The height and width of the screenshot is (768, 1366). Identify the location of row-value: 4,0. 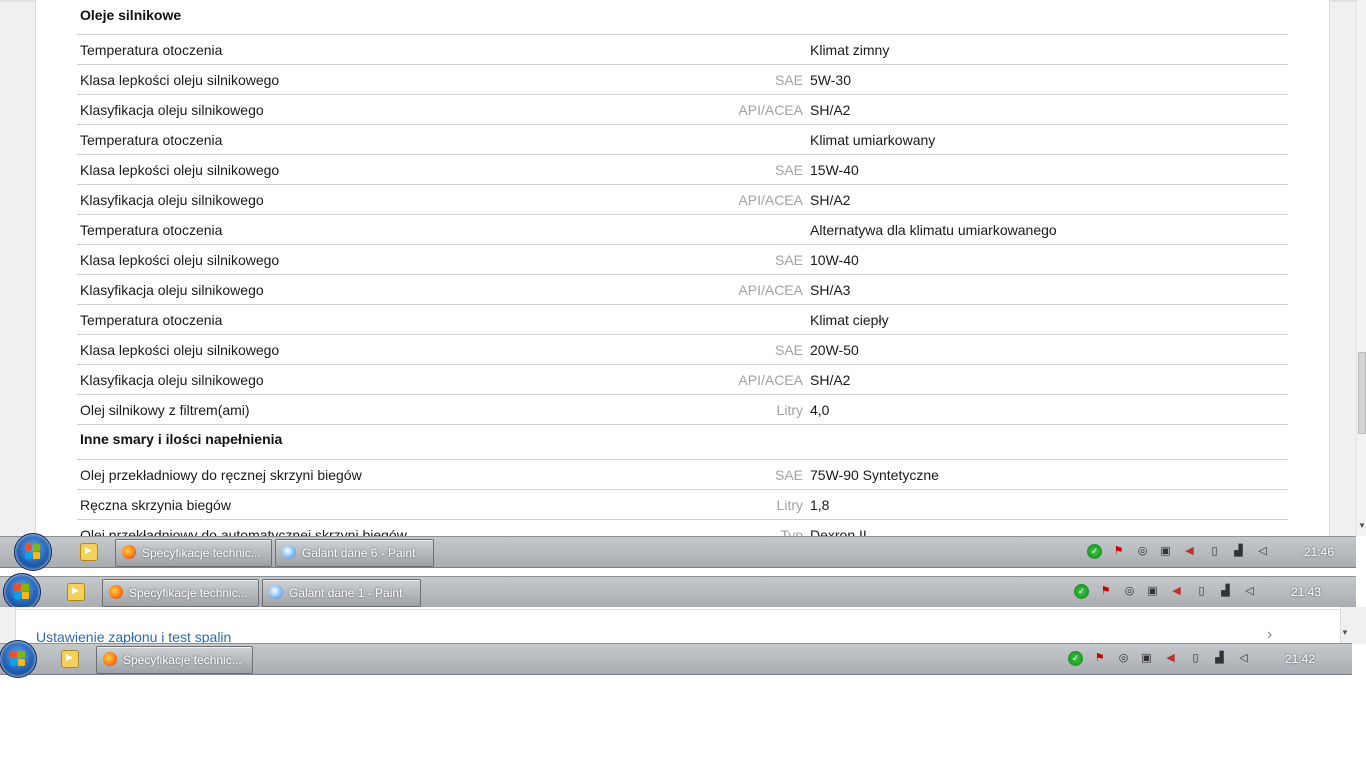
(820, 410).